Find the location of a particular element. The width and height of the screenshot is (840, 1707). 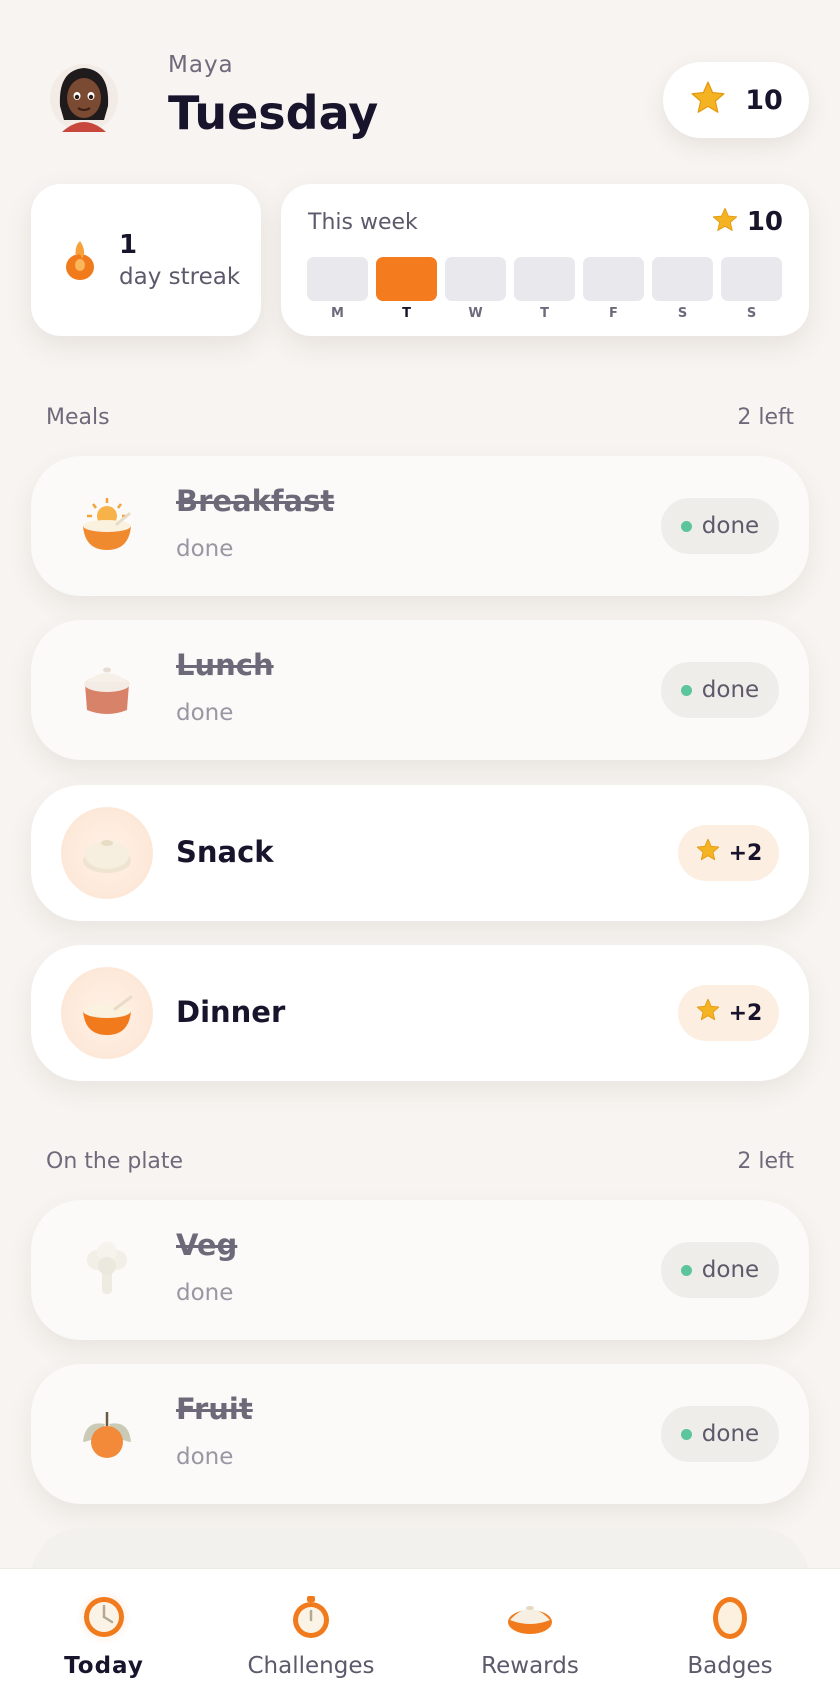

pie-icon is located at coordinates (530, 1617).